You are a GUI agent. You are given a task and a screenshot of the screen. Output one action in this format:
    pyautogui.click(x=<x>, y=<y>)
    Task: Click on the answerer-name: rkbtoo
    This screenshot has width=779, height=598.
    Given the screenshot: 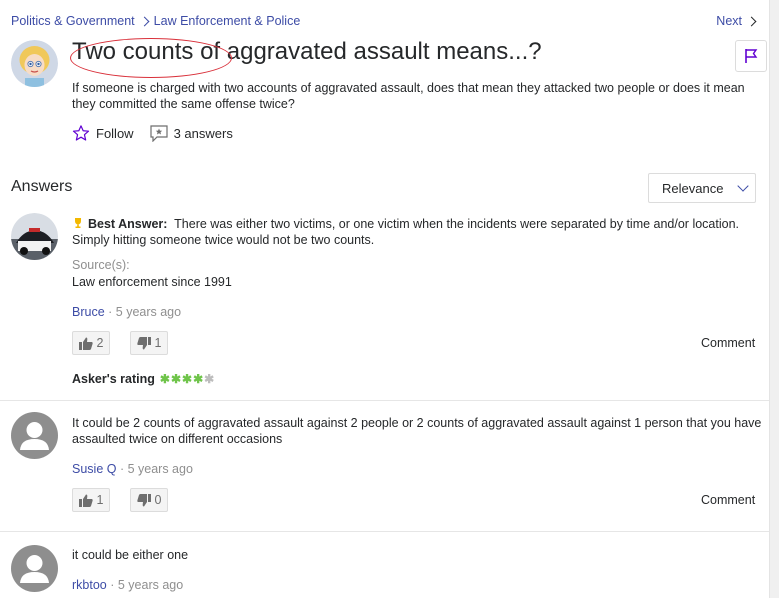 What is the action you would take?
    pyautogui.click(x=89, y=585)
    